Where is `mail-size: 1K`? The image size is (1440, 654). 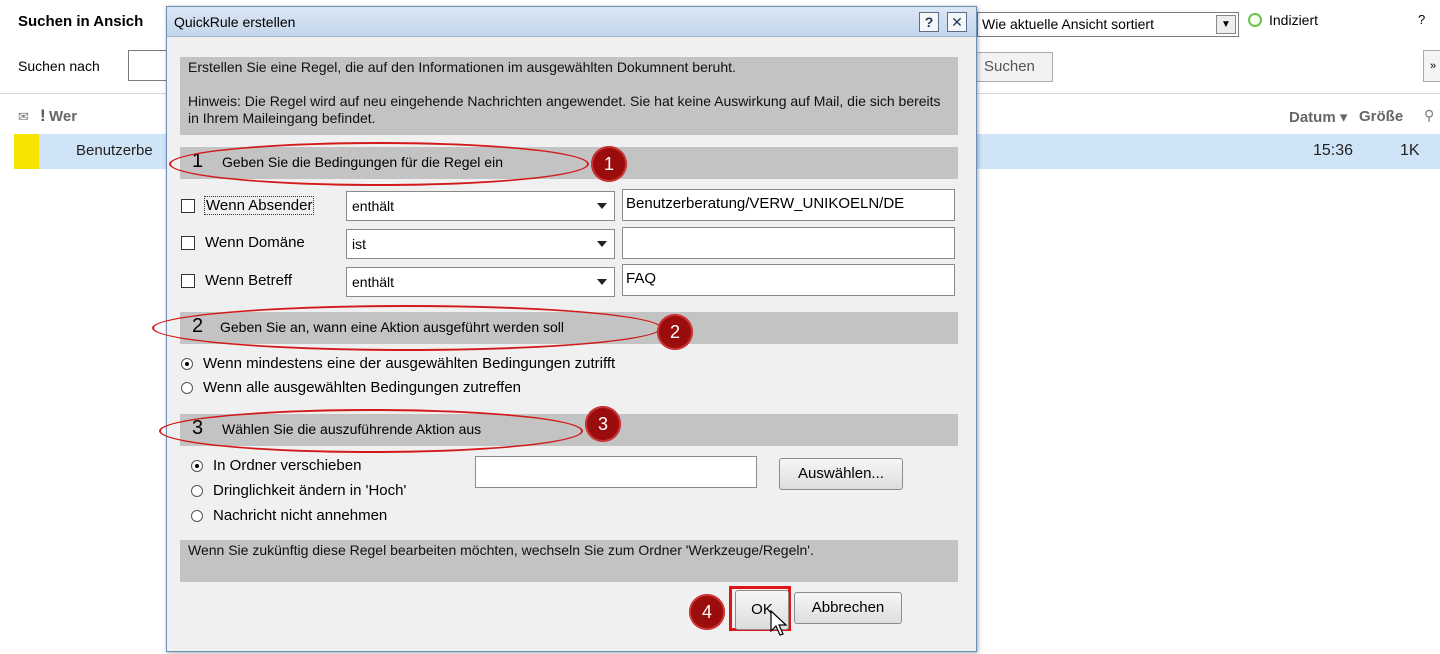 mail-size: 1K is located at coordinates (1410, 150).